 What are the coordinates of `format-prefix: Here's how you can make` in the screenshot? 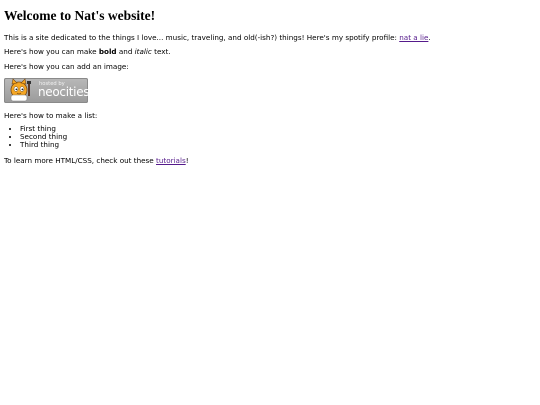 It's located at (51, 51).